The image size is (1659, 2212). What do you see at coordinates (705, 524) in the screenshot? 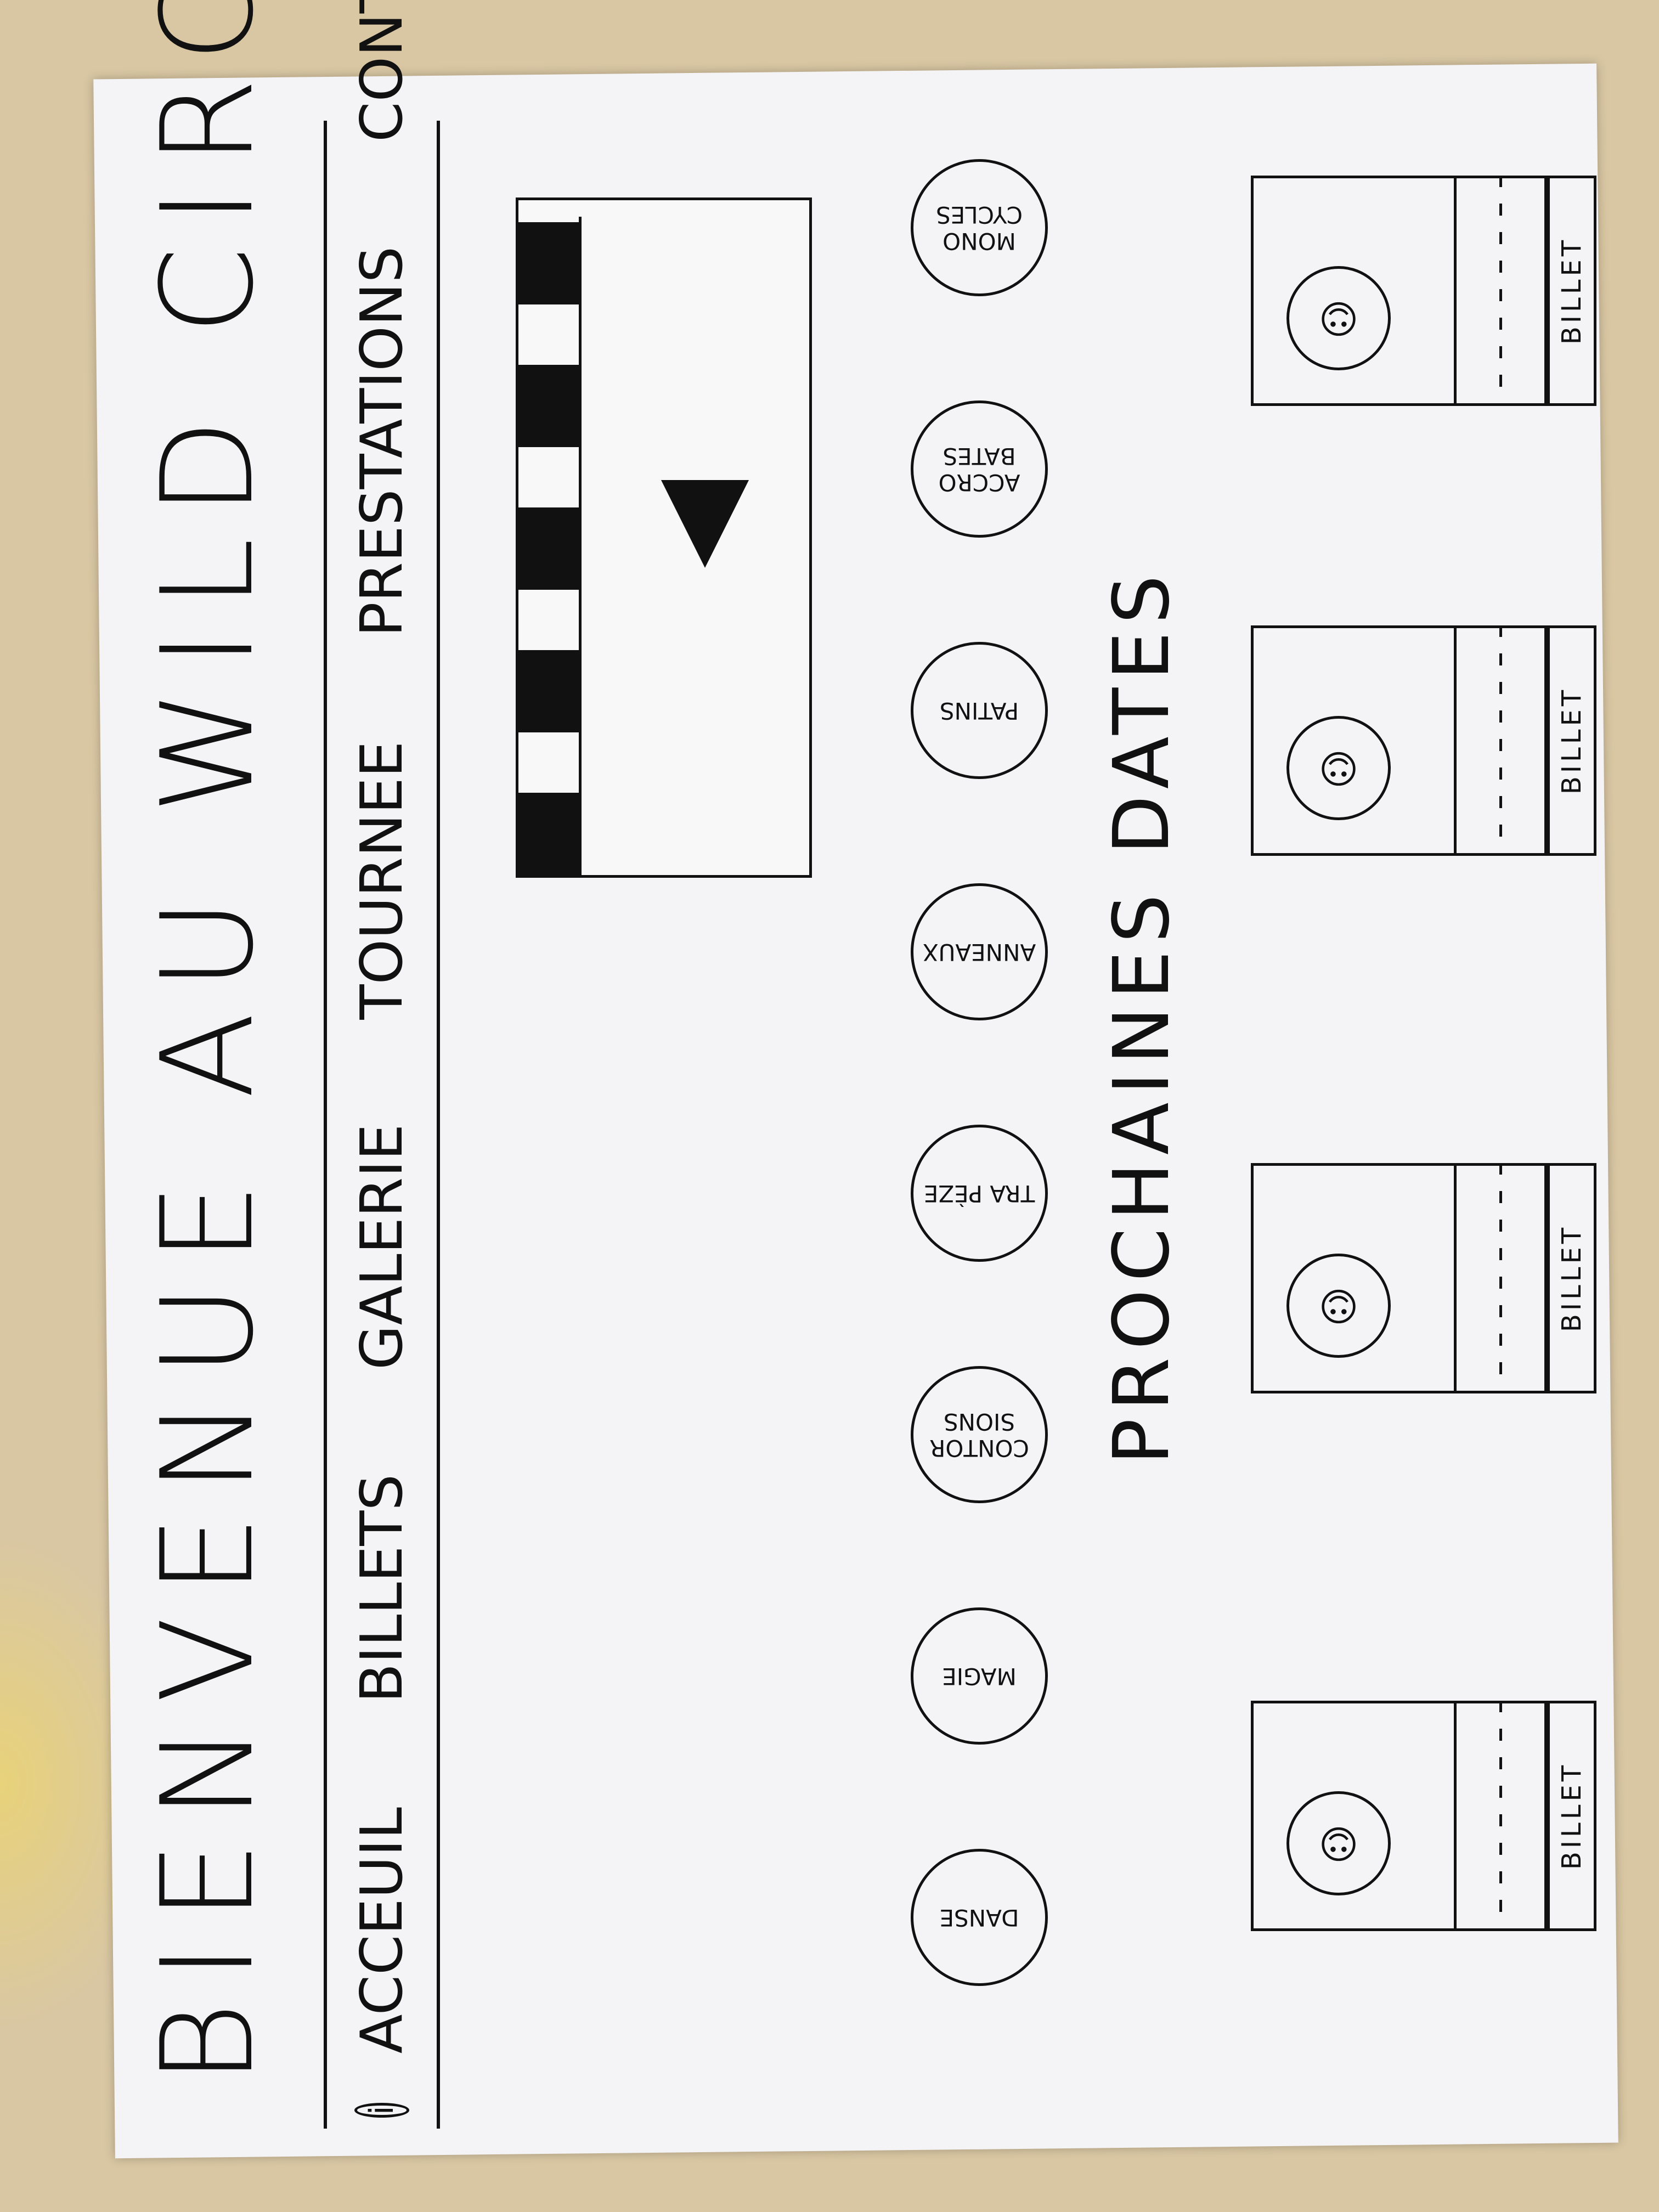
I see `play-icon` at bounding box center [705, 524].